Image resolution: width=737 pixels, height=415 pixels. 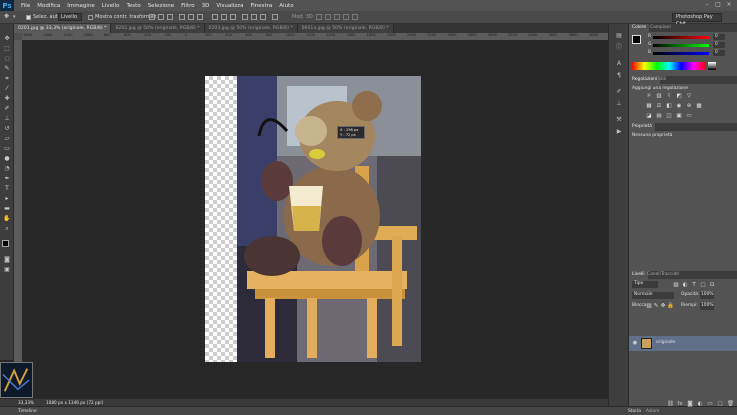 I want to click on menu-visualizza: Visualizza, so click(x=229, y=6).